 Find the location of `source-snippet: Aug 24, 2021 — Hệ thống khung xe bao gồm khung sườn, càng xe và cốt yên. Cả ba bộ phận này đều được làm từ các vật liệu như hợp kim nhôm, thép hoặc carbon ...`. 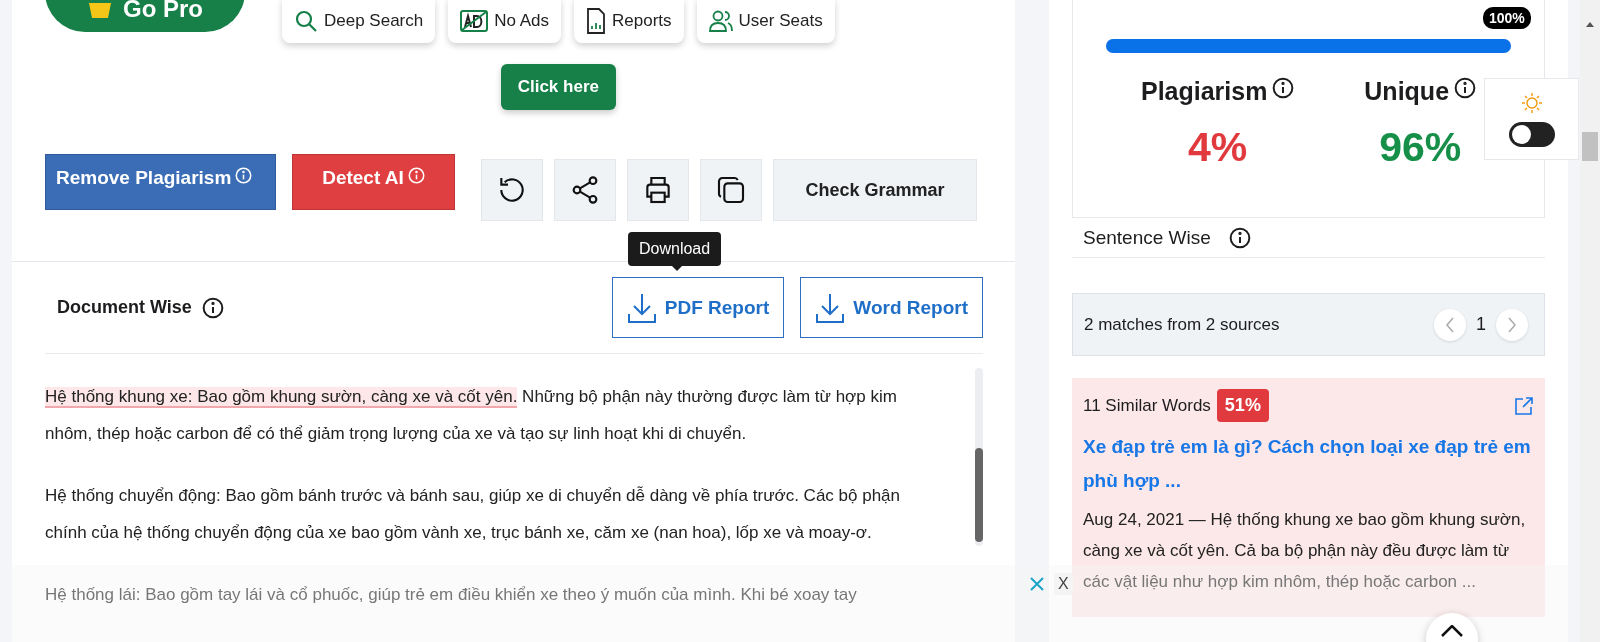

source-snippet: Aug 24, 2021 — Hệ thống khung xe bao gồm khung sườn, càng xe và cốt yên. Cả ba bộ phận này đều được làm từ các vật liệu như hợp kim nhôm, thép hoặc carbon ... is located at coordinates (1305, 551).